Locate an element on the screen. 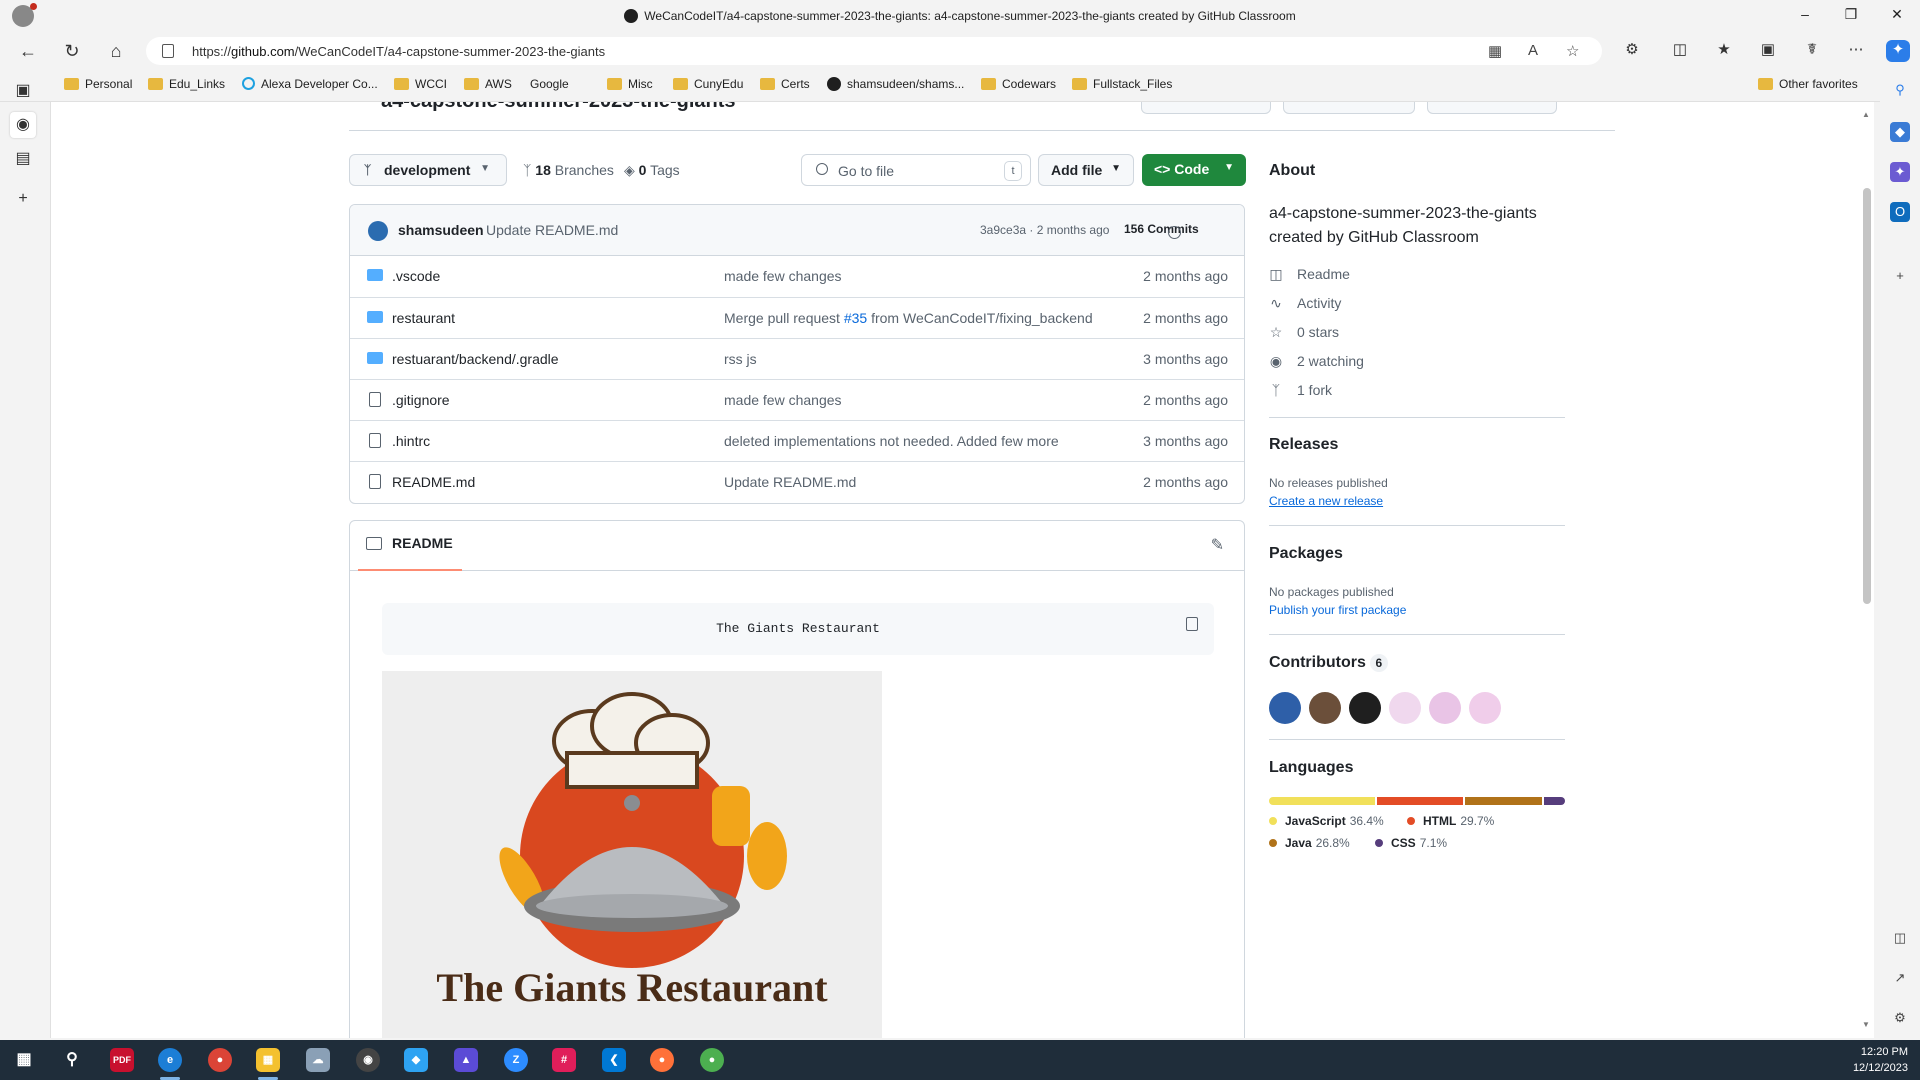 The image size is (1920, 1080). file-name: .gitignore is located at coordinates (421, 400).